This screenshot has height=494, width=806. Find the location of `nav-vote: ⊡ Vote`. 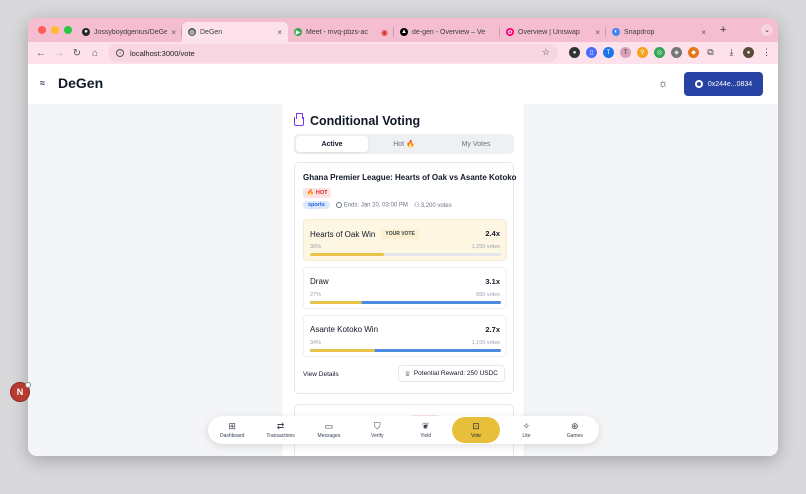

nav-vote: ⊡ Vote is located at coordinates (476, 430).